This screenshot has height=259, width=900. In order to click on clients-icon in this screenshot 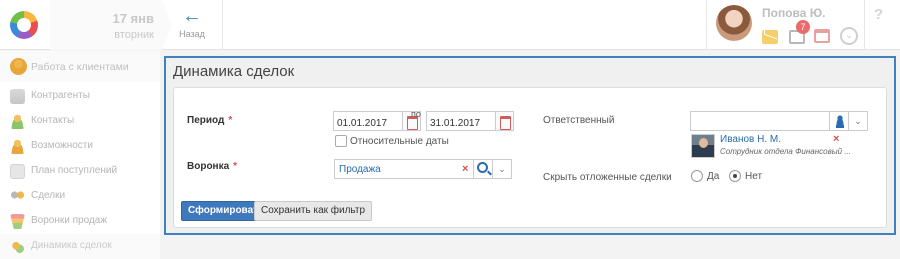, I will do `click(18, 66)`.